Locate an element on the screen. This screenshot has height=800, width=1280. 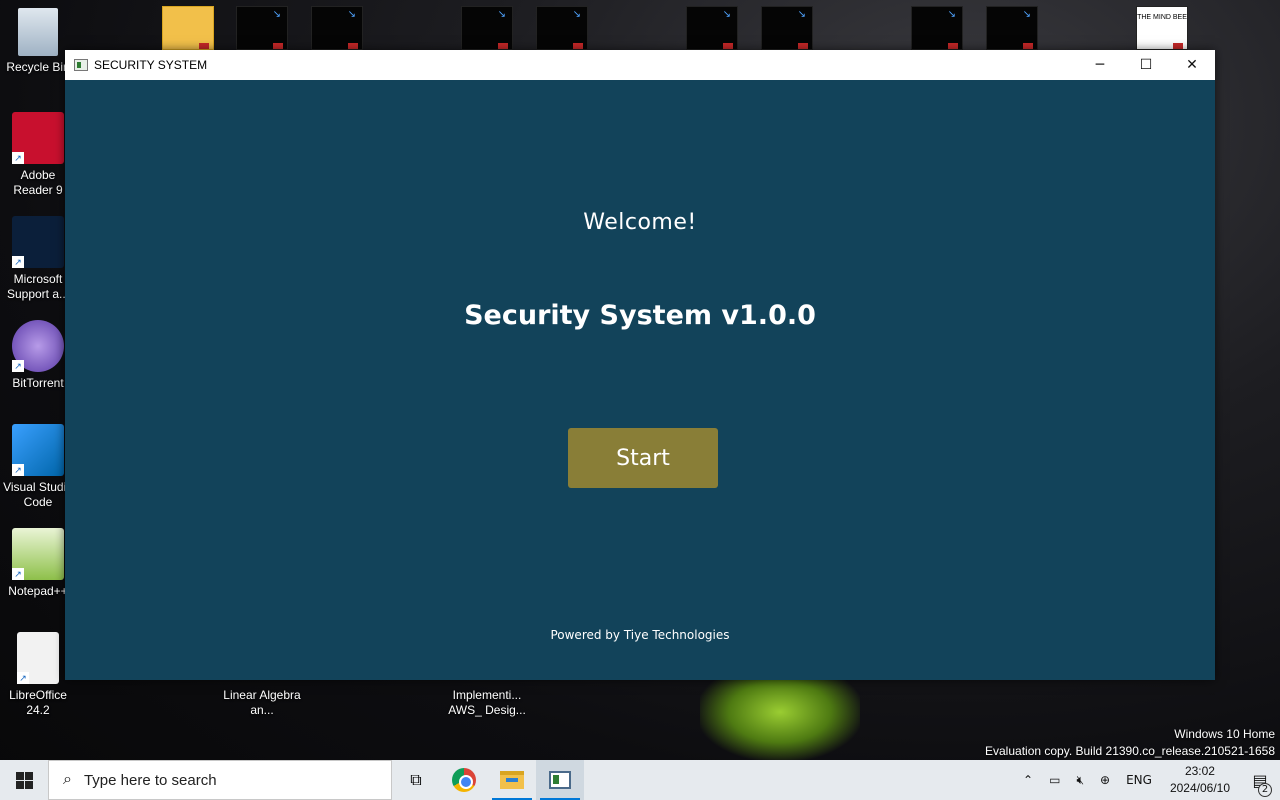
task-view-button: ⧉ is located at coordinates (416, 780).